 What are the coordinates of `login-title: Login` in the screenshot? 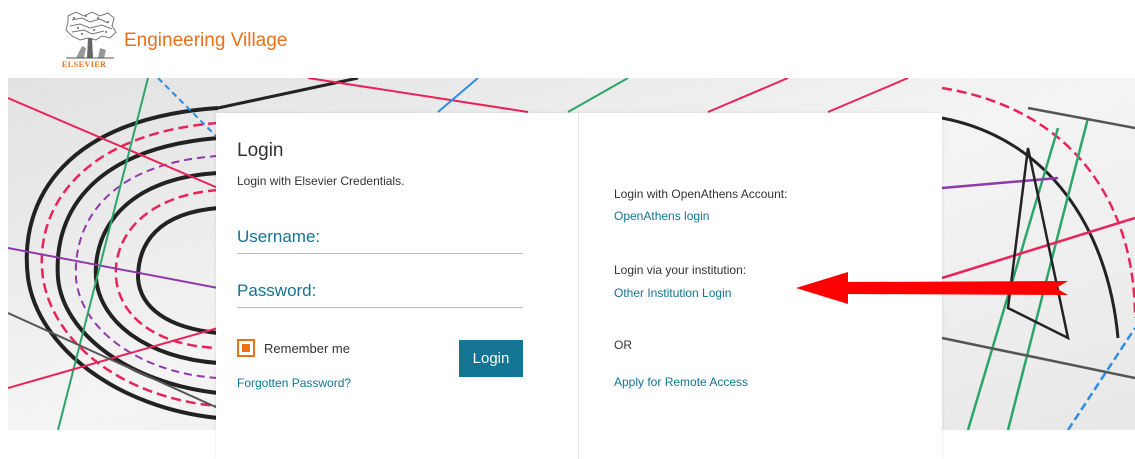 It's located at (260, 150).